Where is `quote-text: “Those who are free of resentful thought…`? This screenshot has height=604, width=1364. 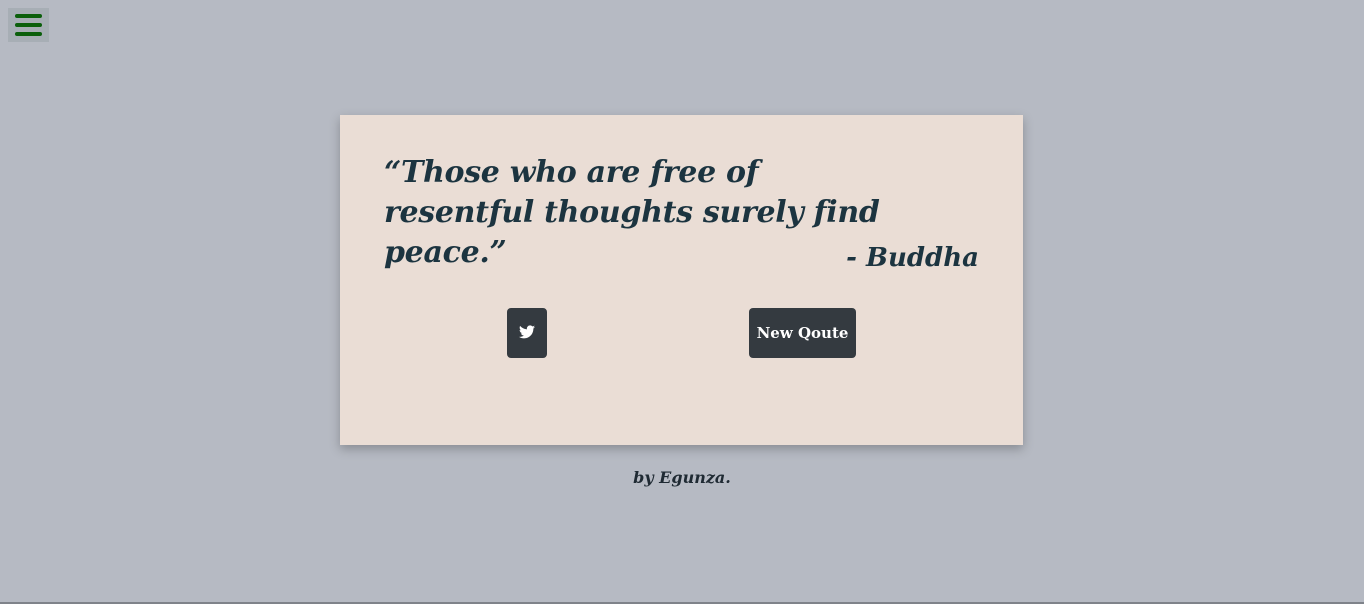 quote-text: “Those who are free of resentful thought… is located at coordinates (632, 212).